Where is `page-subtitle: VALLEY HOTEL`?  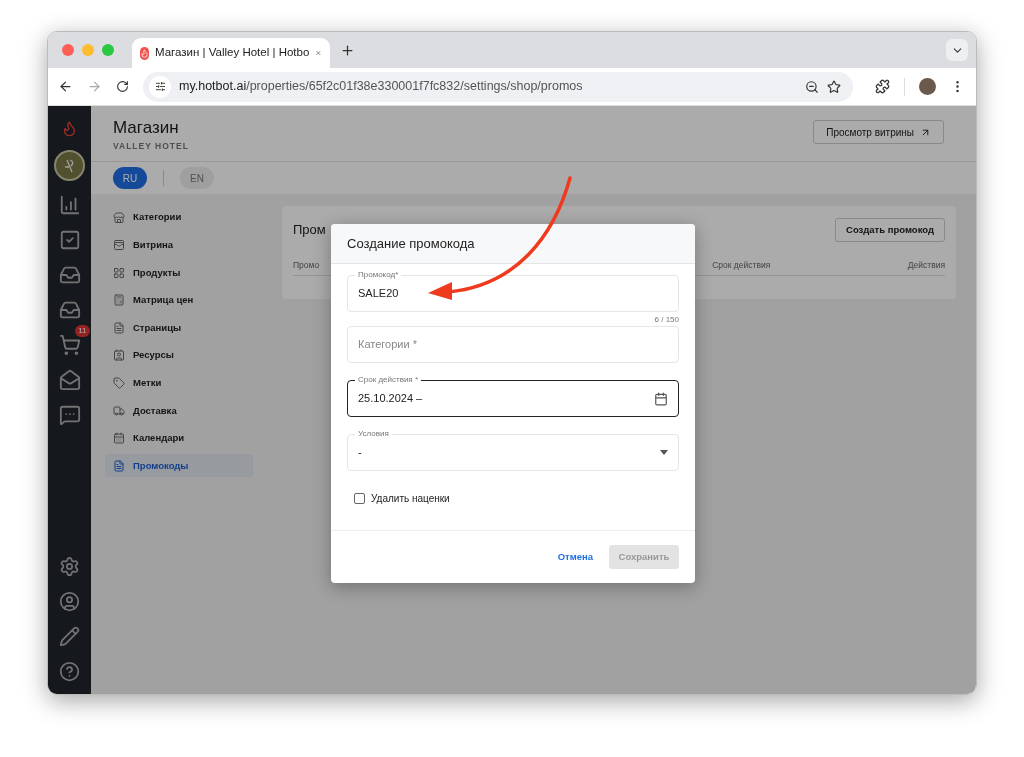
page-subtitle: VALLEY HOTEL is located at coordinates (151, 146).